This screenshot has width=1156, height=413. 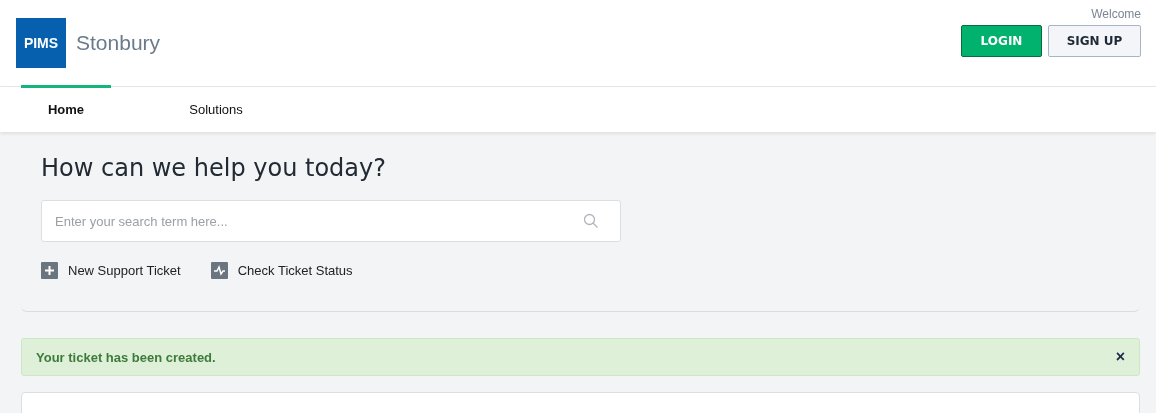 What do you see at coordinates (216, 108) in the screenshot?
I see `nav-tab: Solutions` at bounding box center [216, 108].